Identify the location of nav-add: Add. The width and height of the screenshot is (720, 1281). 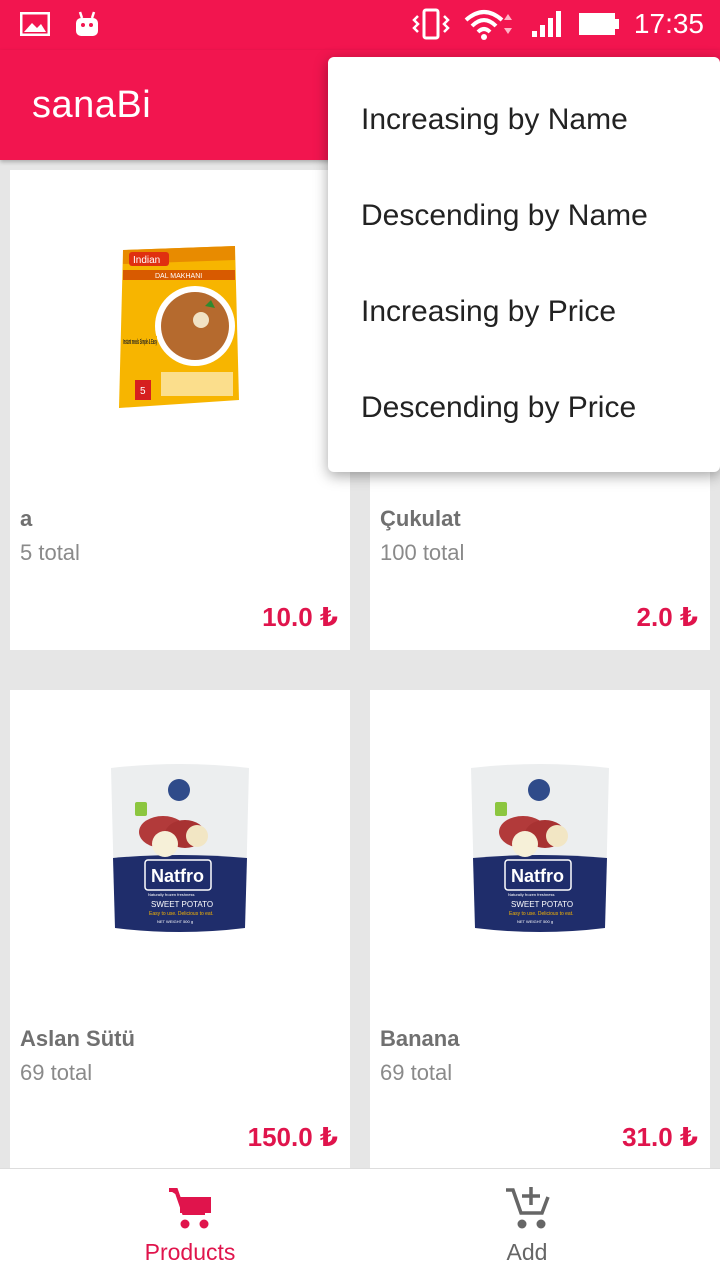
(527, 1225).